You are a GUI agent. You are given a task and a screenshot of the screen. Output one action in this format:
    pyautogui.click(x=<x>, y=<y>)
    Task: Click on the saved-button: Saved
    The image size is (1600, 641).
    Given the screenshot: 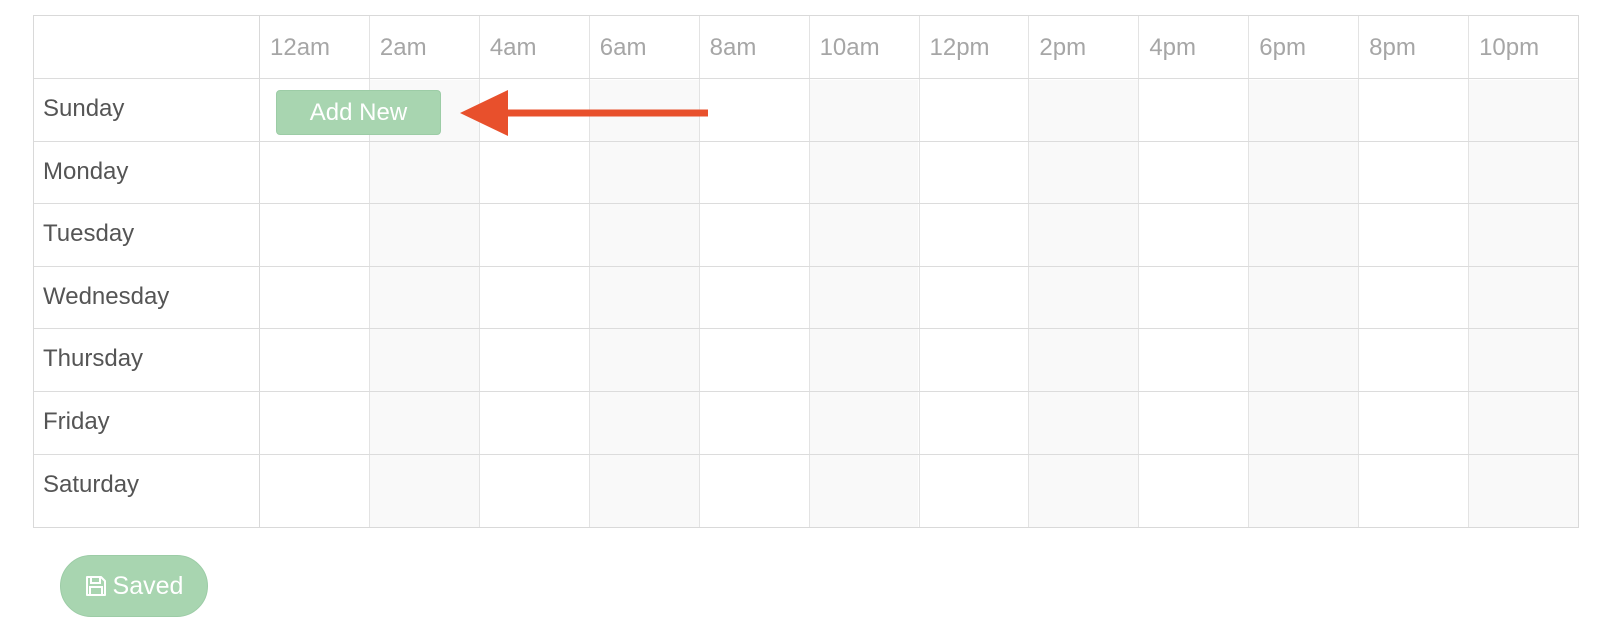 What is the action you would take?
    pyautogui.click(x=134, y=586)
    